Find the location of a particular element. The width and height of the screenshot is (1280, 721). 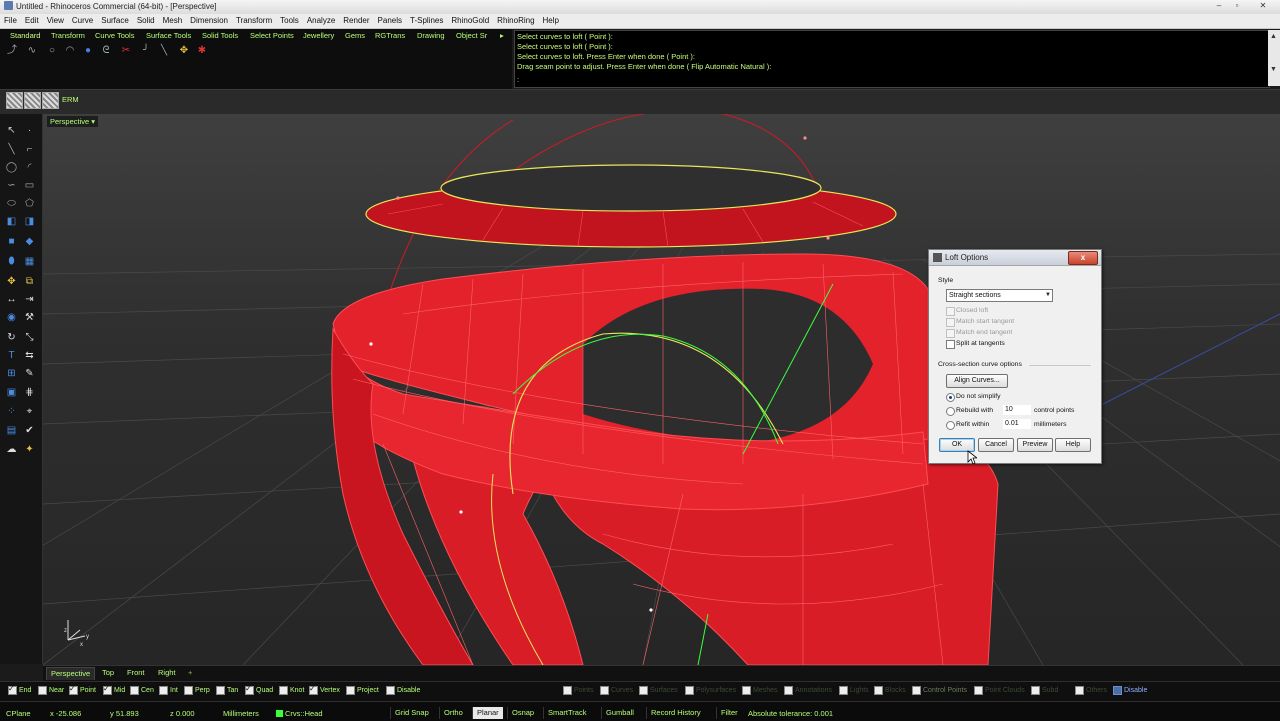

osnap-perp-checkbox is located at coordinates (188, 690).